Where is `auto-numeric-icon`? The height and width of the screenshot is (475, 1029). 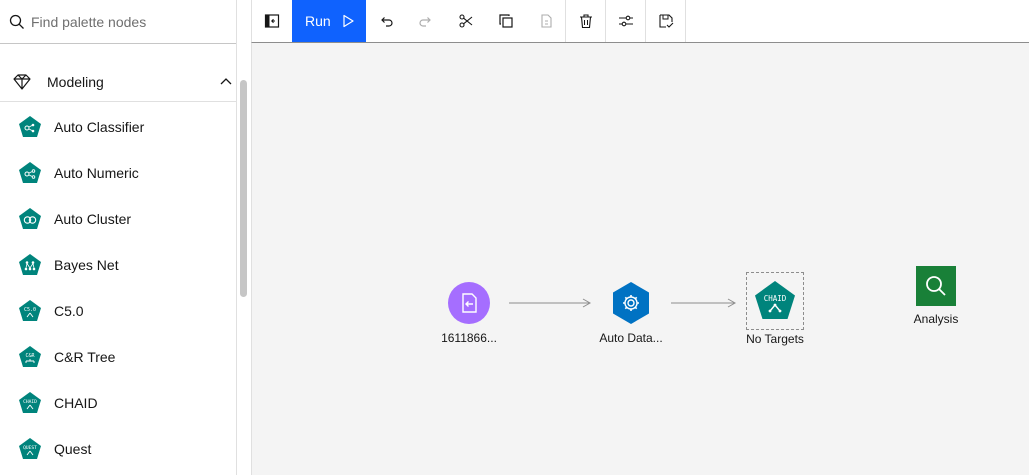
auto-numeric-icon is located at coordinates (30, 172).